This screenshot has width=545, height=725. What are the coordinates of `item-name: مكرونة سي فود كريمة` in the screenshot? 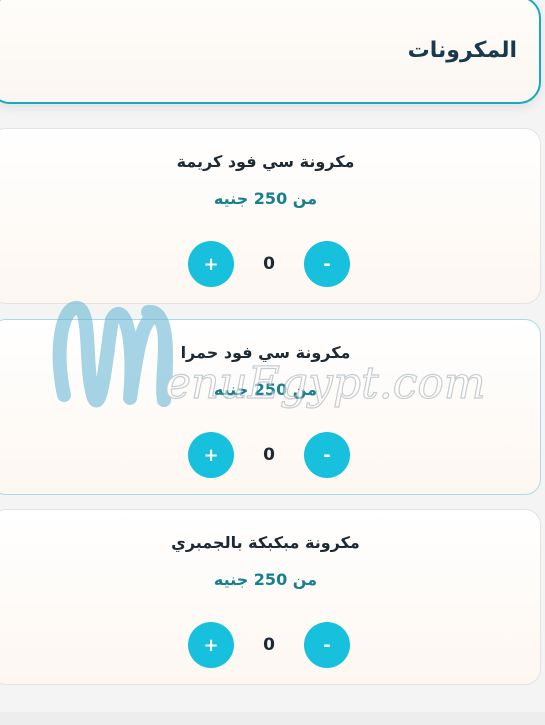 It's located at (265, 161).